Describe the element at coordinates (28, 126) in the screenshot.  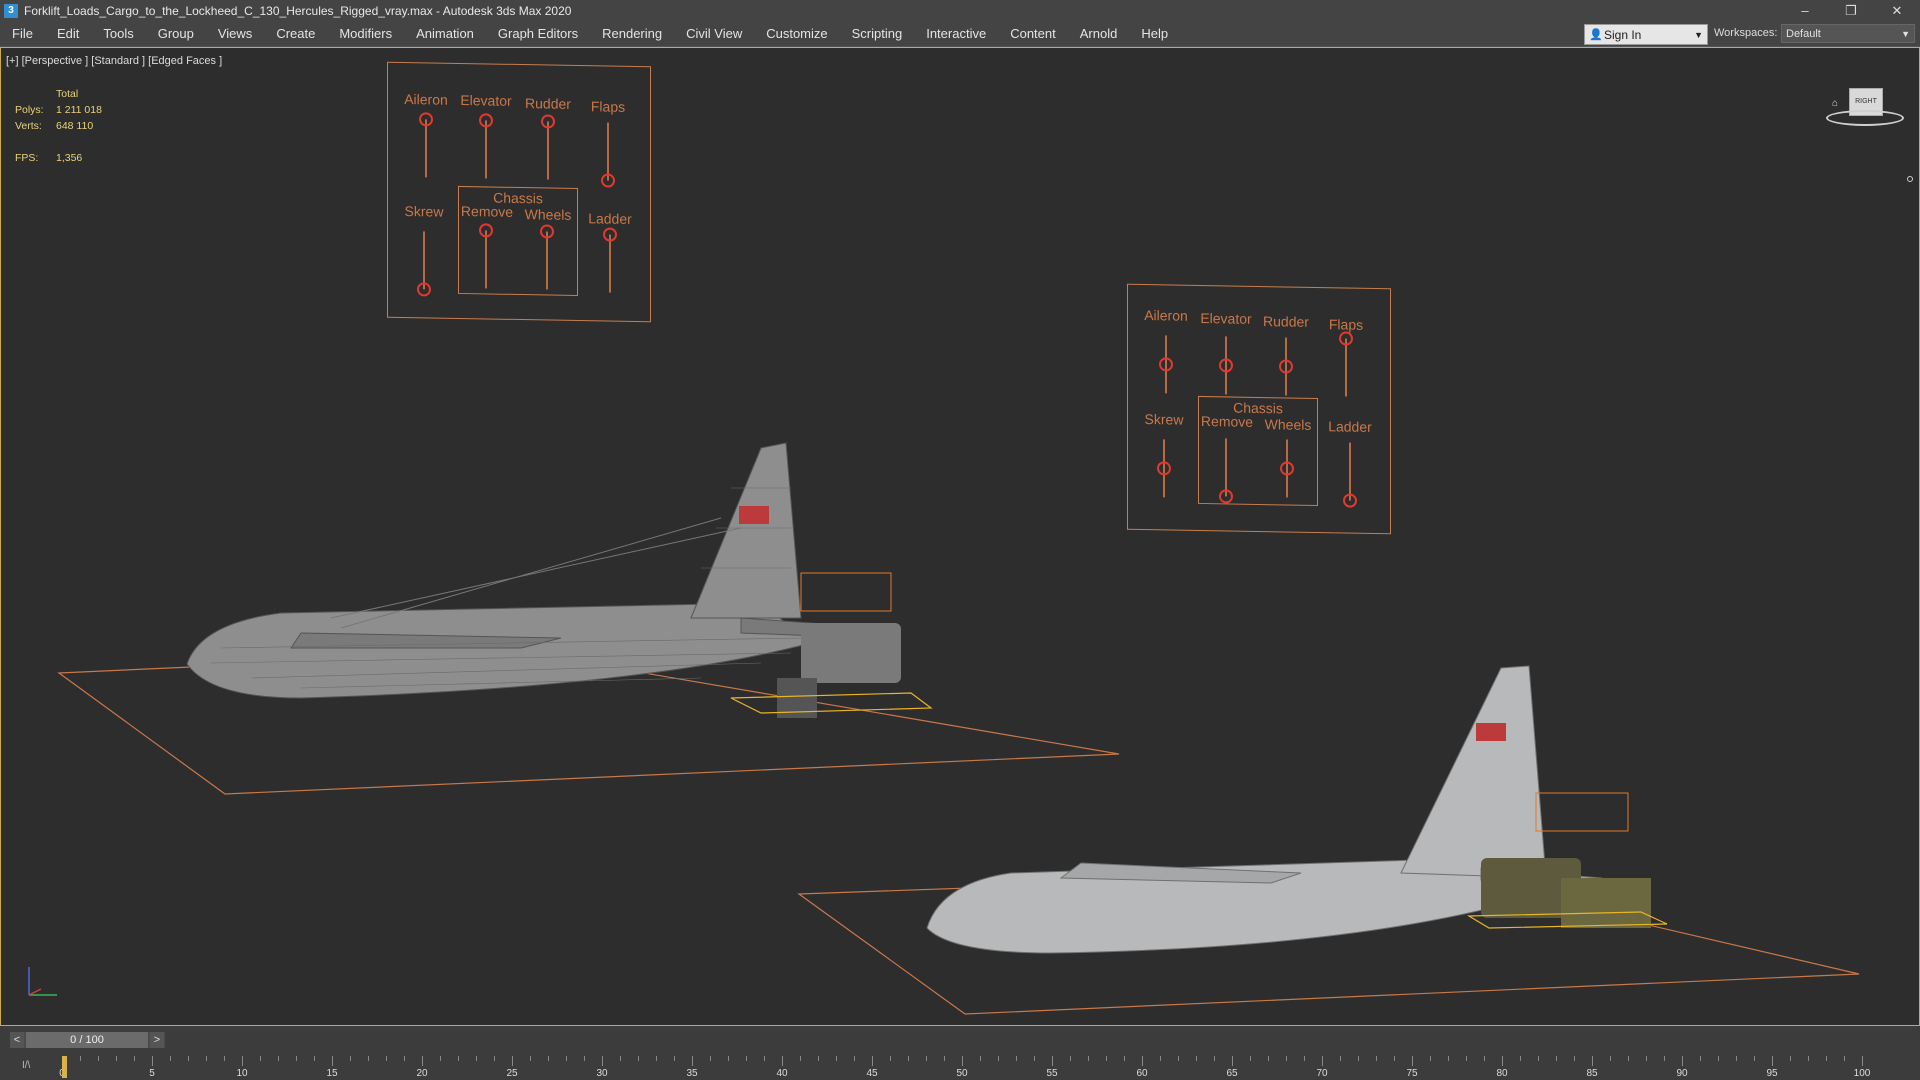
I see `verts-label: Verts:` at that location.